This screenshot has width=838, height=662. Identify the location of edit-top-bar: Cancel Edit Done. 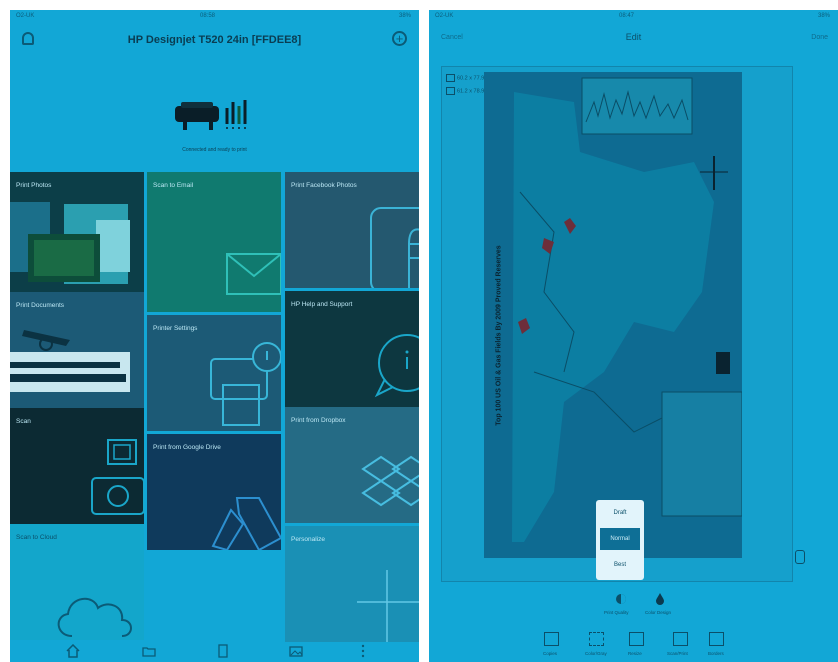
(633, 38).